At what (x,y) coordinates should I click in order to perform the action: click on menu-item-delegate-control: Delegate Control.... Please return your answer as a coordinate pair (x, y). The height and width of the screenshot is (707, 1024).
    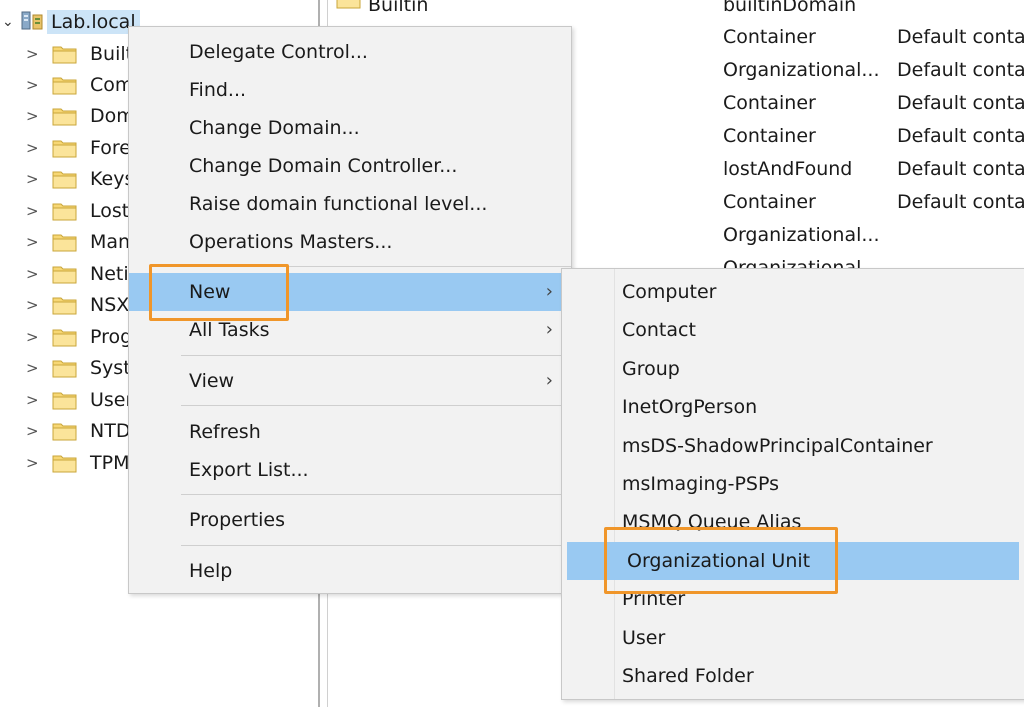
    Looking at the image, I should click on (350, 52).